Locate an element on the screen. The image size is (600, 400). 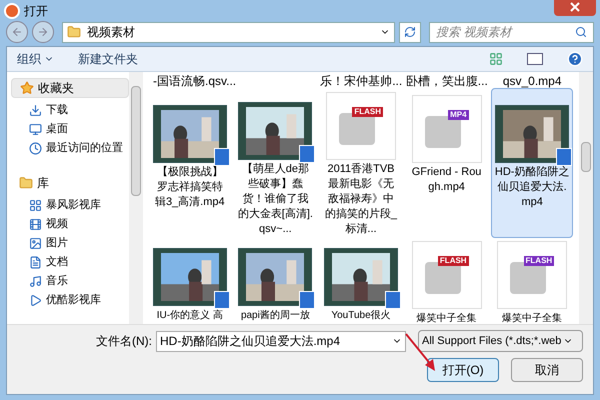
back-arrow-icon is located at coordinates (17, 32).